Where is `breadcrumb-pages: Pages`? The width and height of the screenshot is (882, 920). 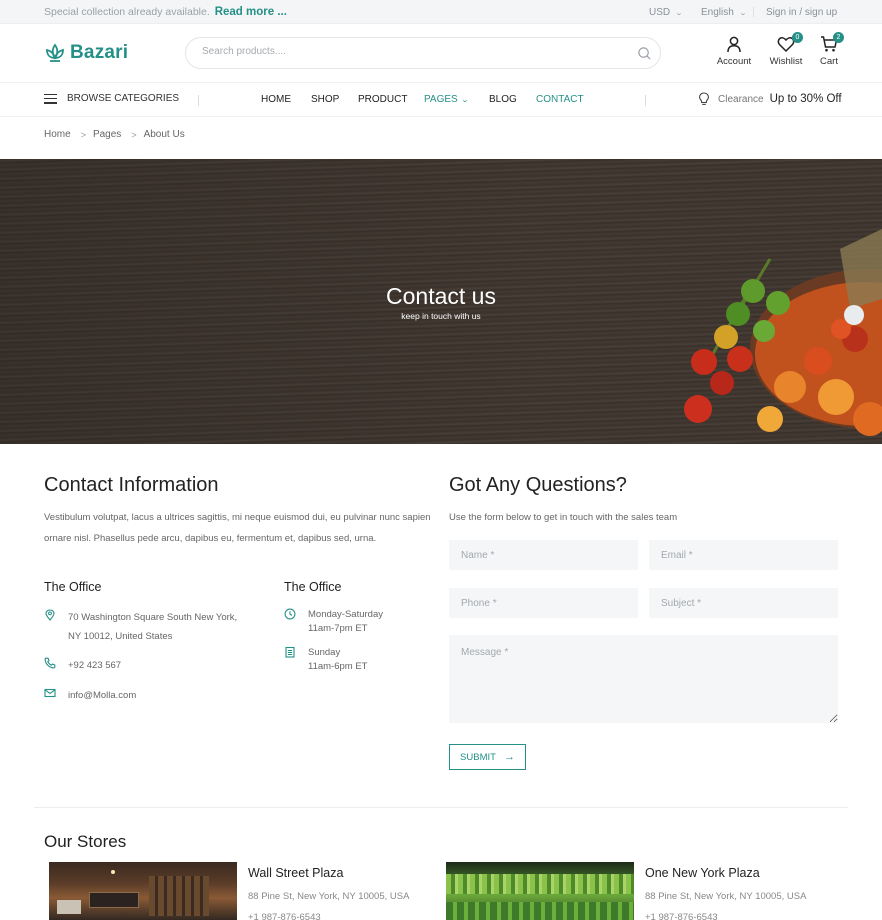
breadcrumb-pages: Pages is located at coordinates (107, 134).